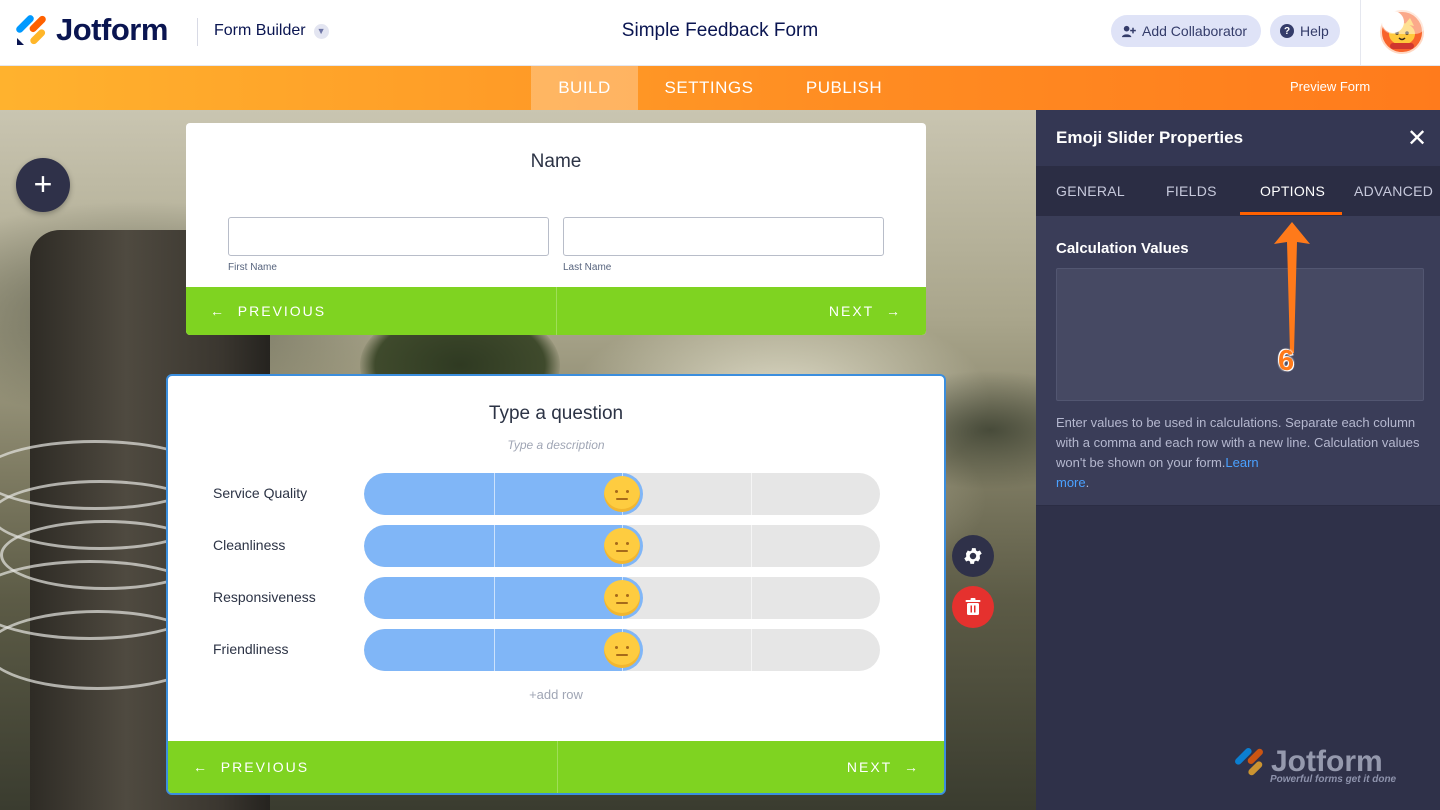  I want to click on slider-row-label: Friendliness, so click(250, 649).